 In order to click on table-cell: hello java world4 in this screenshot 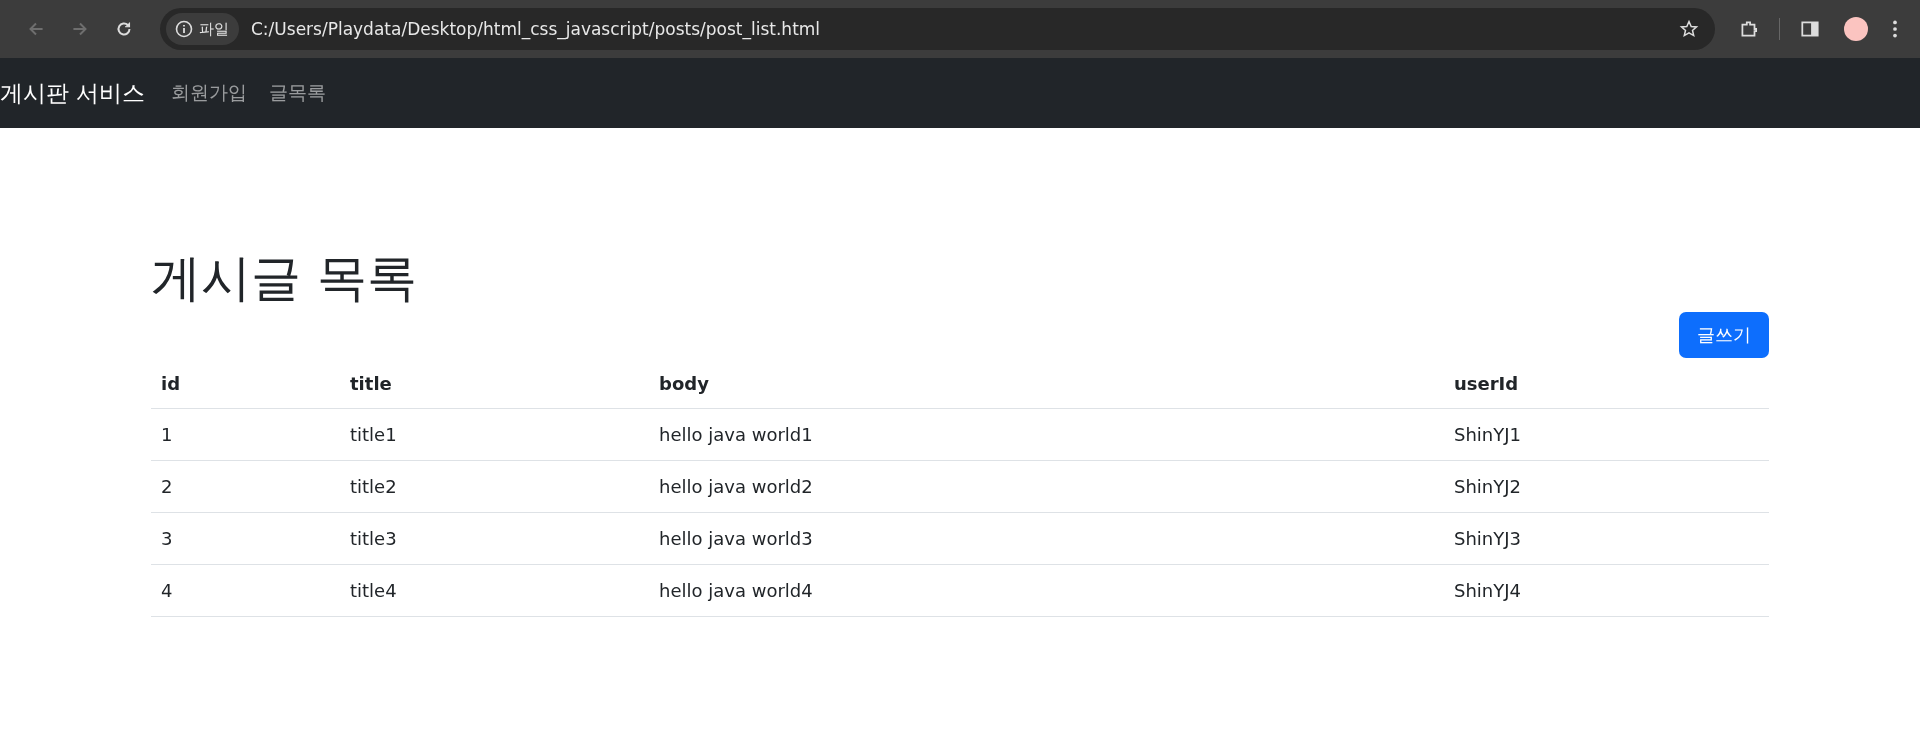, I will do `click(1046, 590)`.